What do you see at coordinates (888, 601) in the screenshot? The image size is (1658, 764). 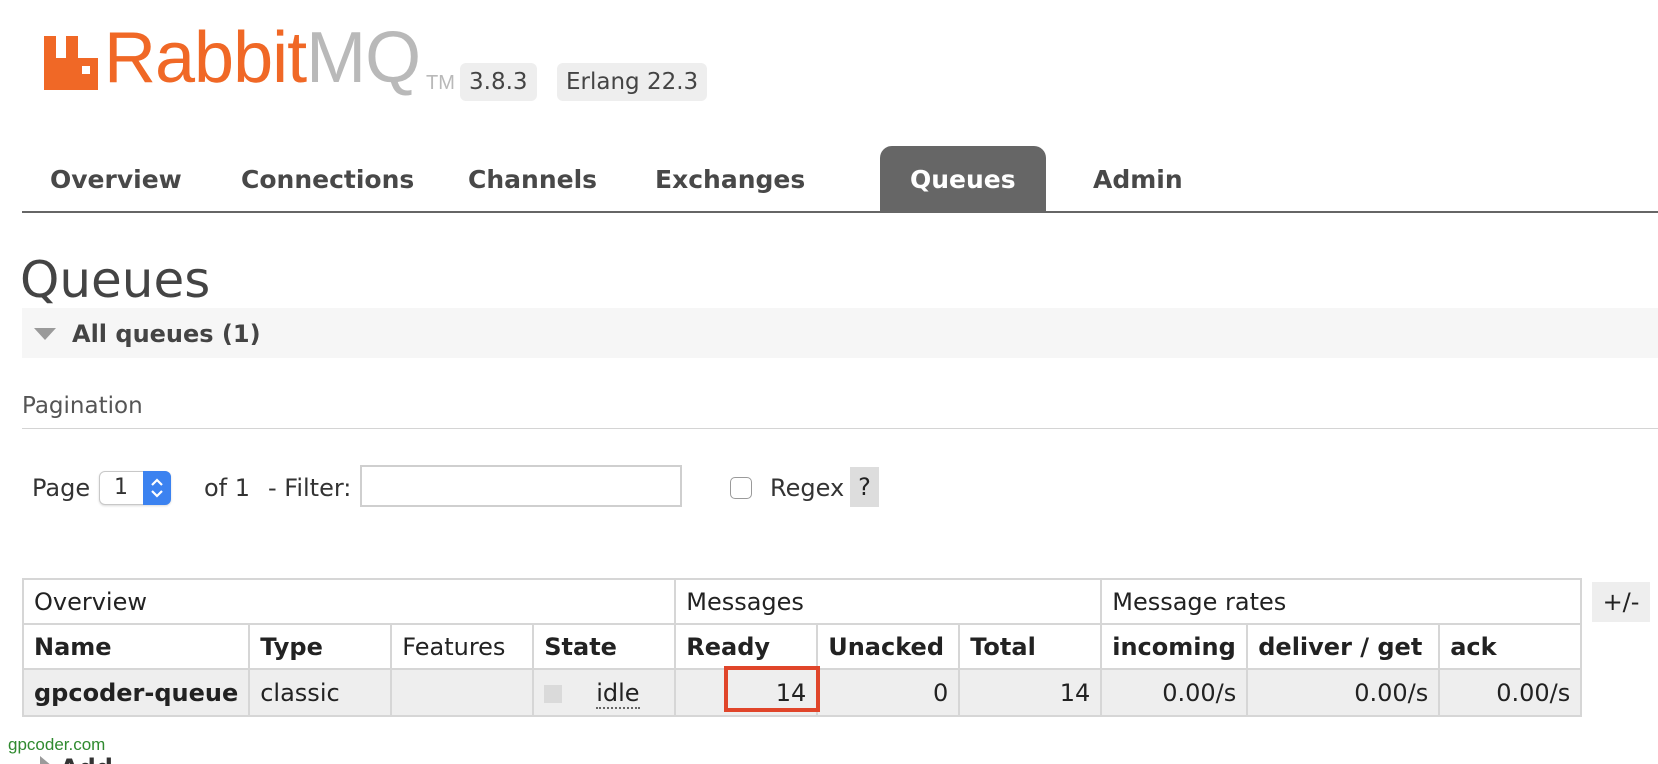 I see `group-header-messages: Messages` at bounding box center [888, 601].